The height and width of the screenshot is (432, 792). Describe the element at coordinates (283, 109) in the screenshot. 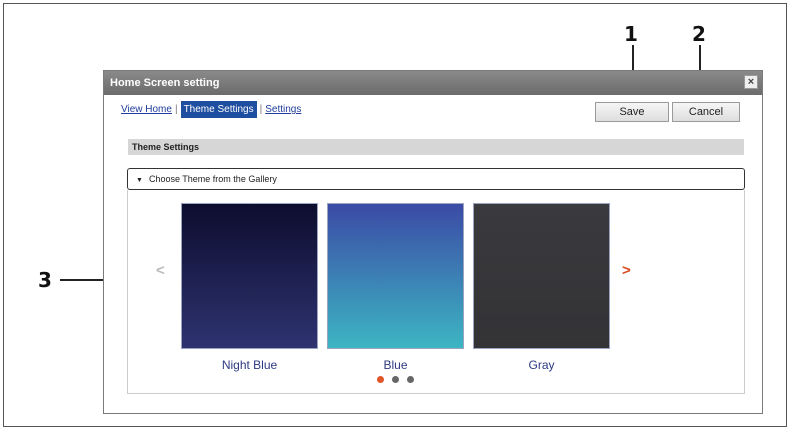

I see `nav-settings: Settings` at that location.